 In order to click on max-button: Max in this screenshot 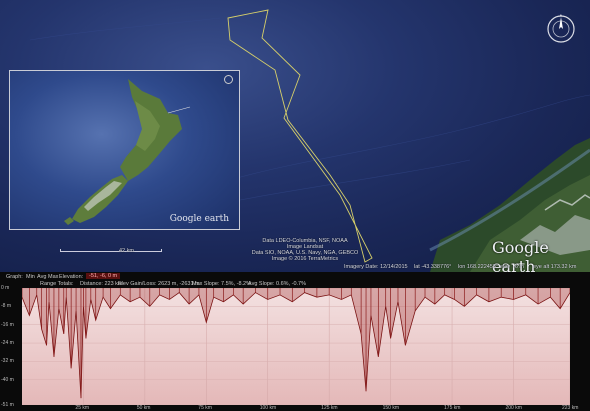, I will do `click(53, 277)`.